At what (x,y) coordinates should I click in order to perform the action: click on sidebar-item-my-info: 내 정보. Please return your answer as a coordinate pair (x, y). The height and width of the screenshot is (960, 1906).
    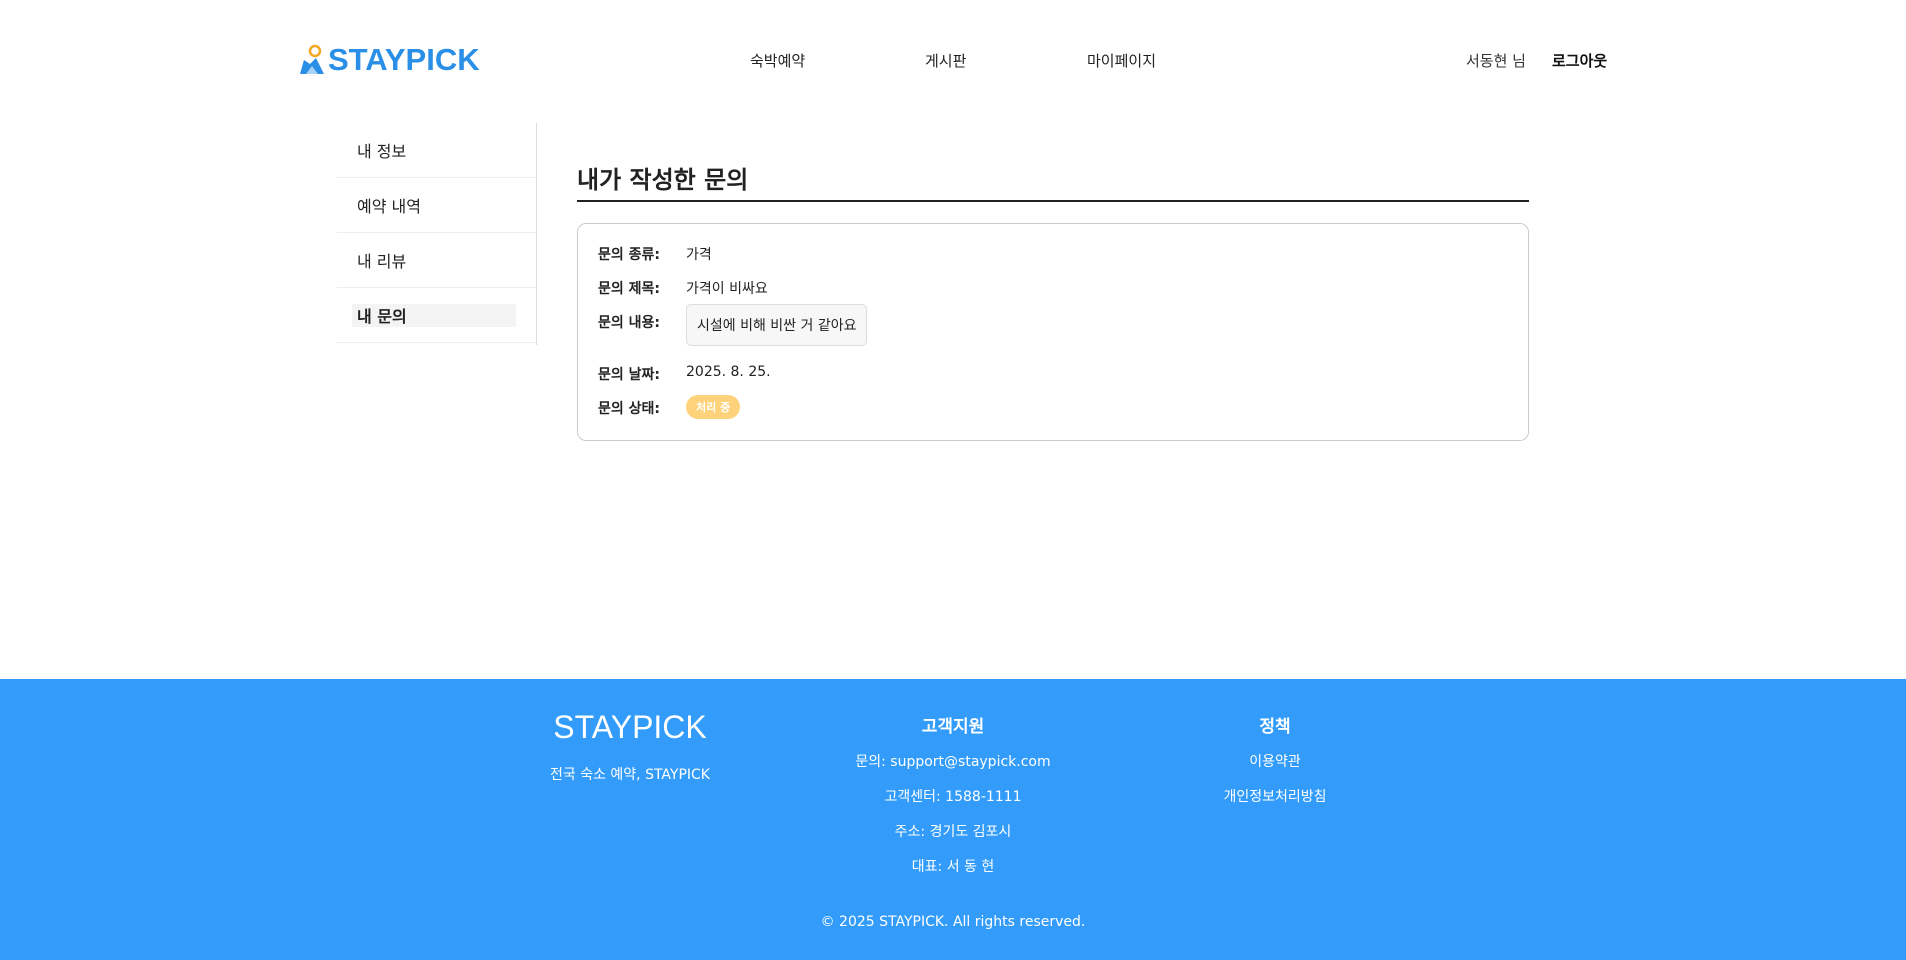
    Looking at the image, I should click on (436, 150).